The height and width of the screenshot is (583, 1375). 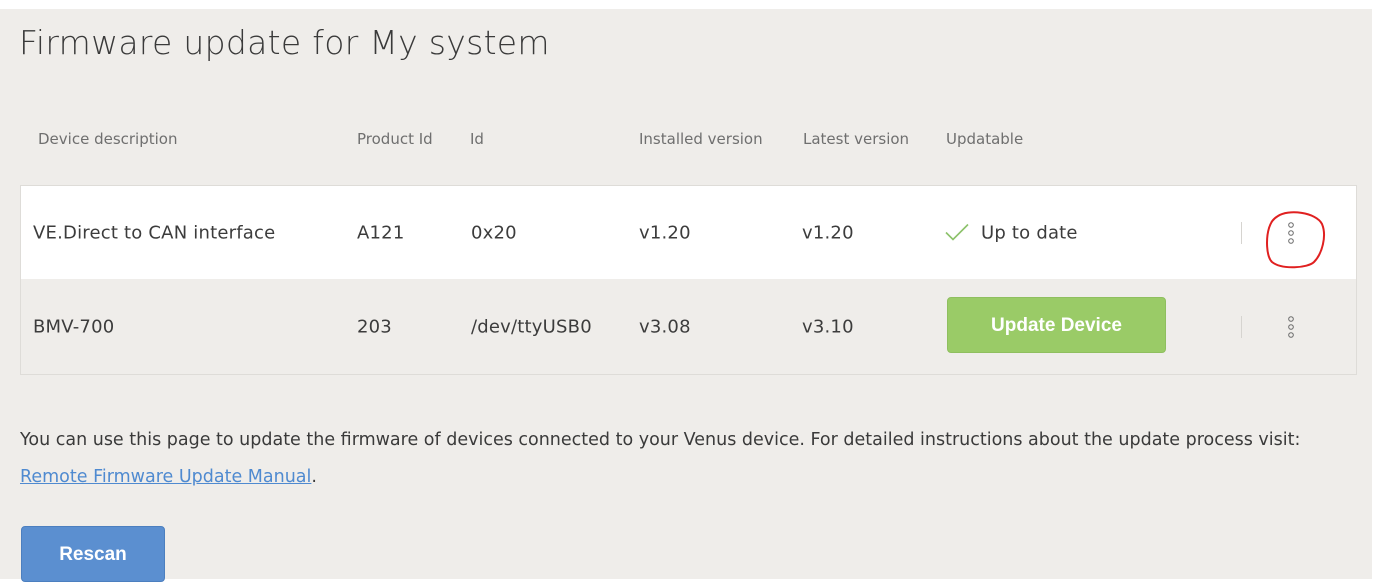 I want to click on header-device-description: Device description, so click(x=108, y=139).